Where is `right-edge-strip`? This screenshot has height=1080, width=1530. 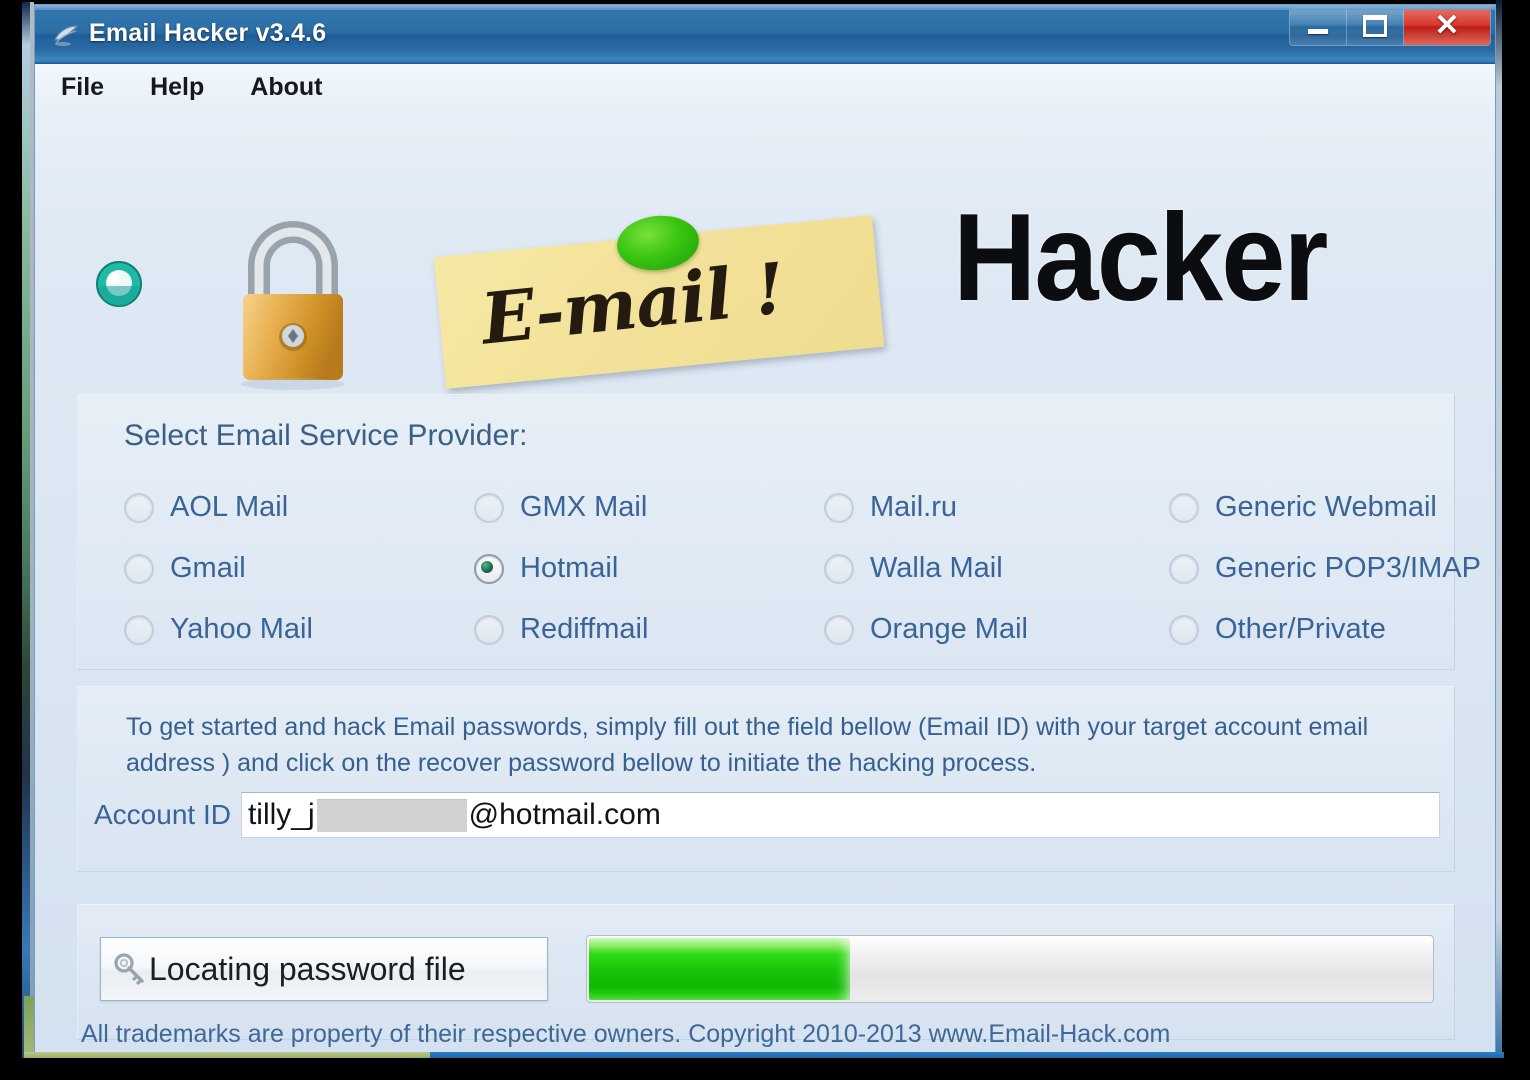 right-edge-strip is located at coordinates (1499, 540).